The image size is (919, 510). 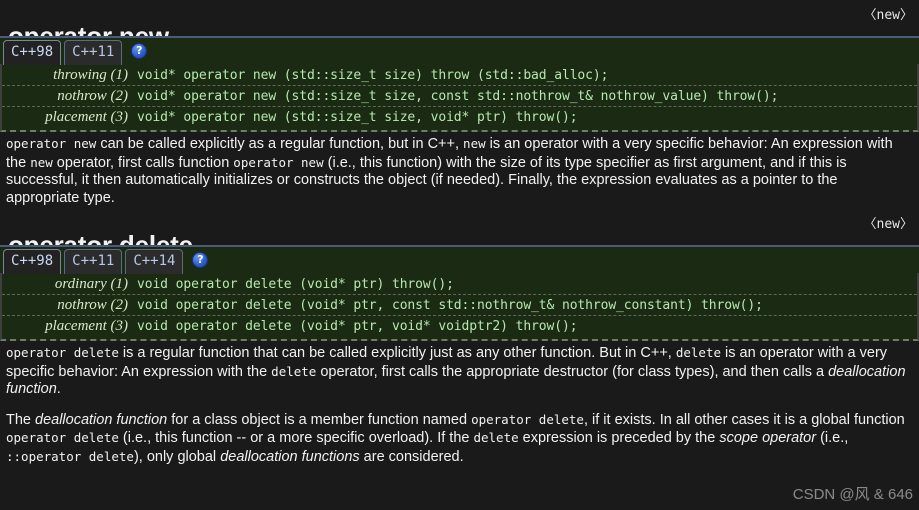 I want to click on emphasis-text: scope operator, so click(x=768, y=438).